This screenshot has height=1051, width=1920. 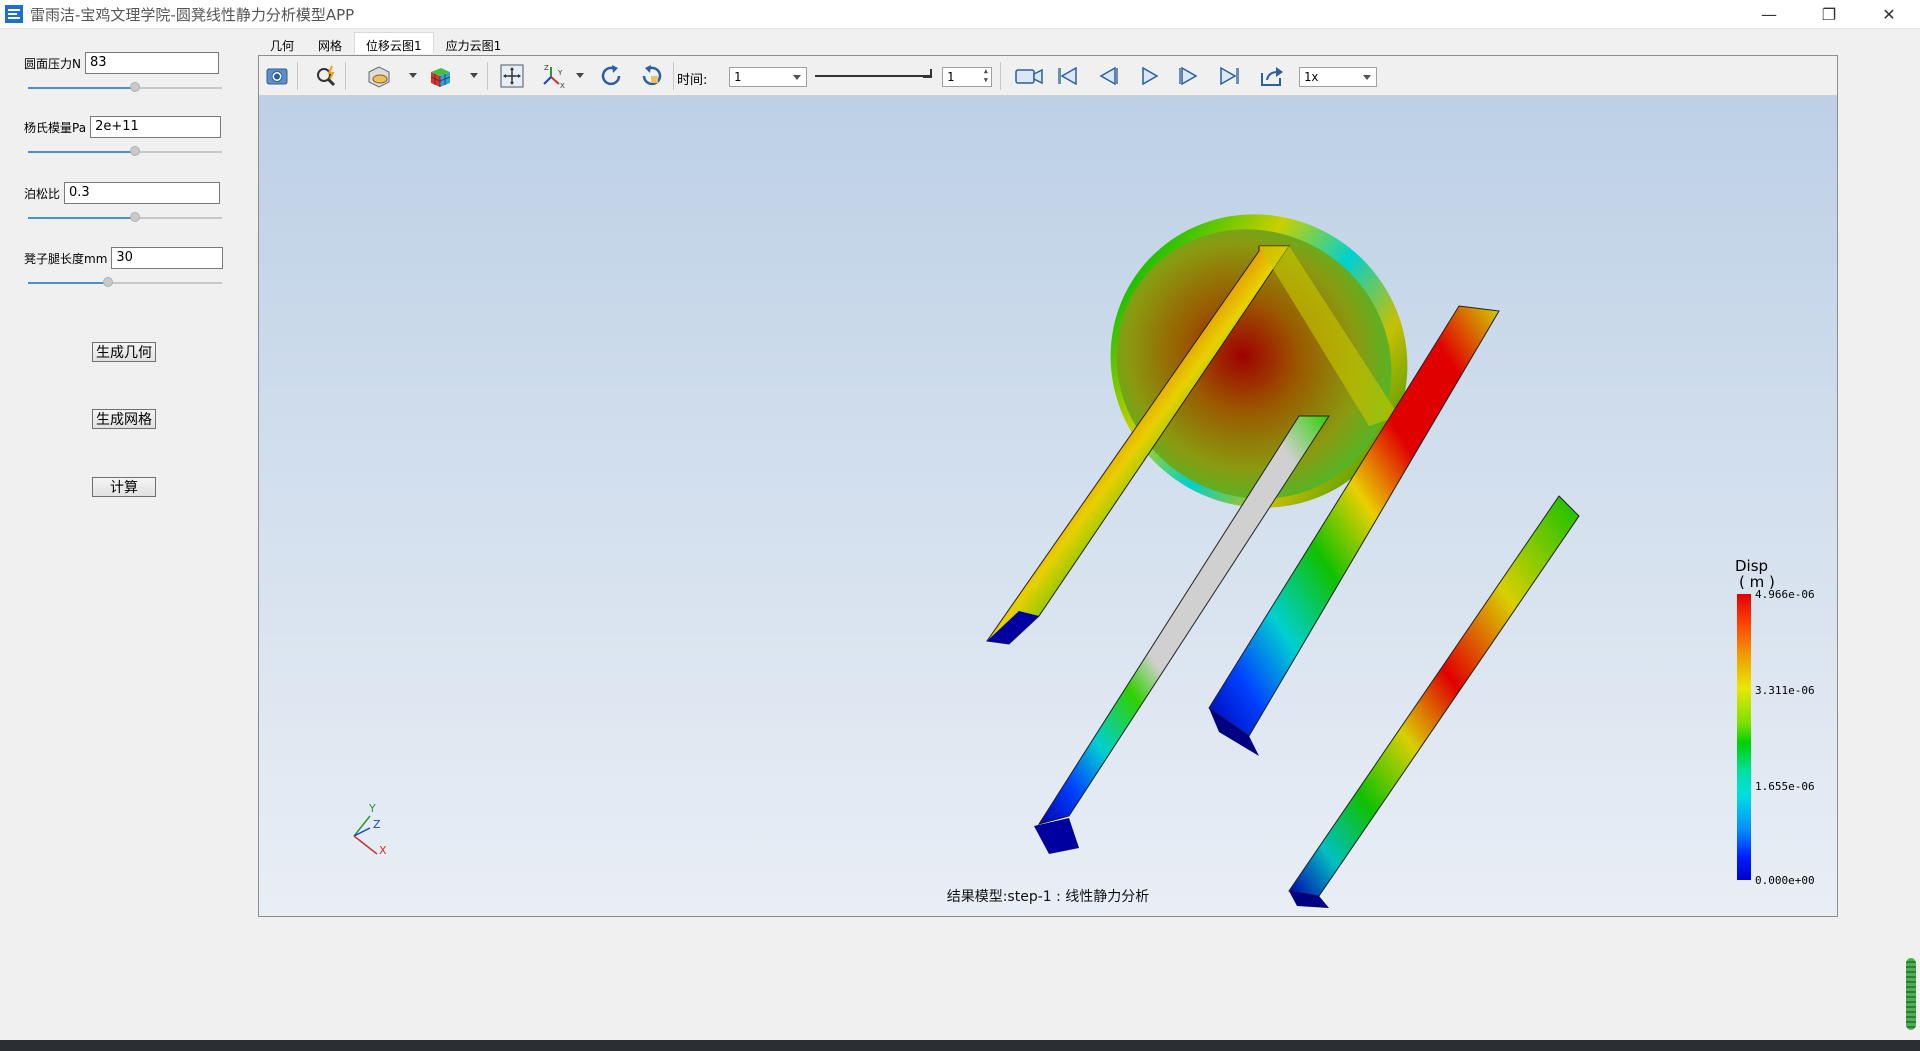 I want to click on pressure-slider-thumb, so click(x=135, y=87).